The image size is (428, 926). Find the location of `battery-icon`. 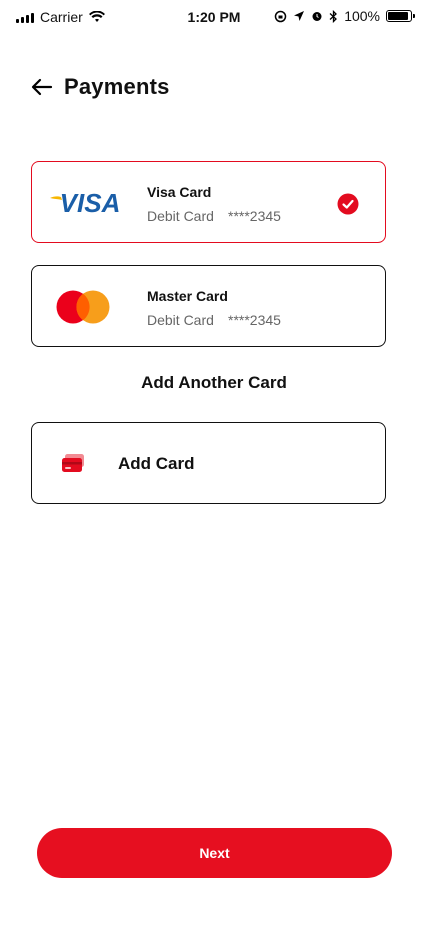

battery-icon is located at coordinates (400, 16).